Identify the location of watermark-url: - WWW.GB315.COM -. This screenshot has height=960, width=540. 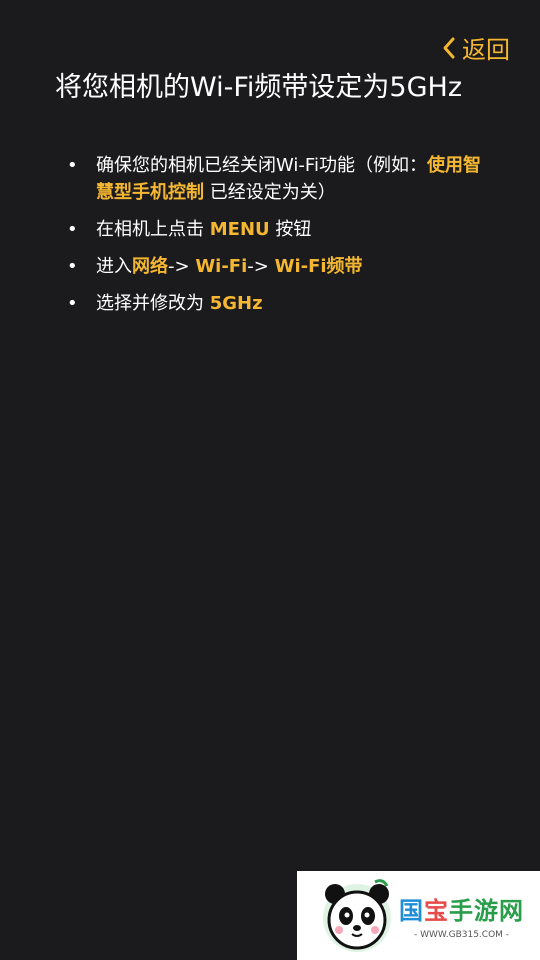
(461, 935).